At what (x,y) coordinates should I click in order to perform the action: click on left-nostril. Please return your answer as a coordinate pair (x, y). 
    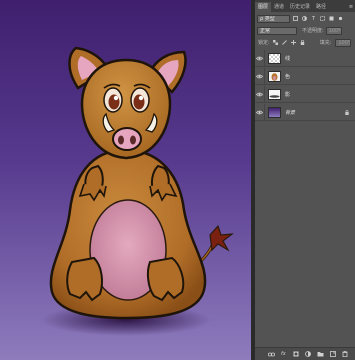
    Looking at the image, I should click on (121, 140).